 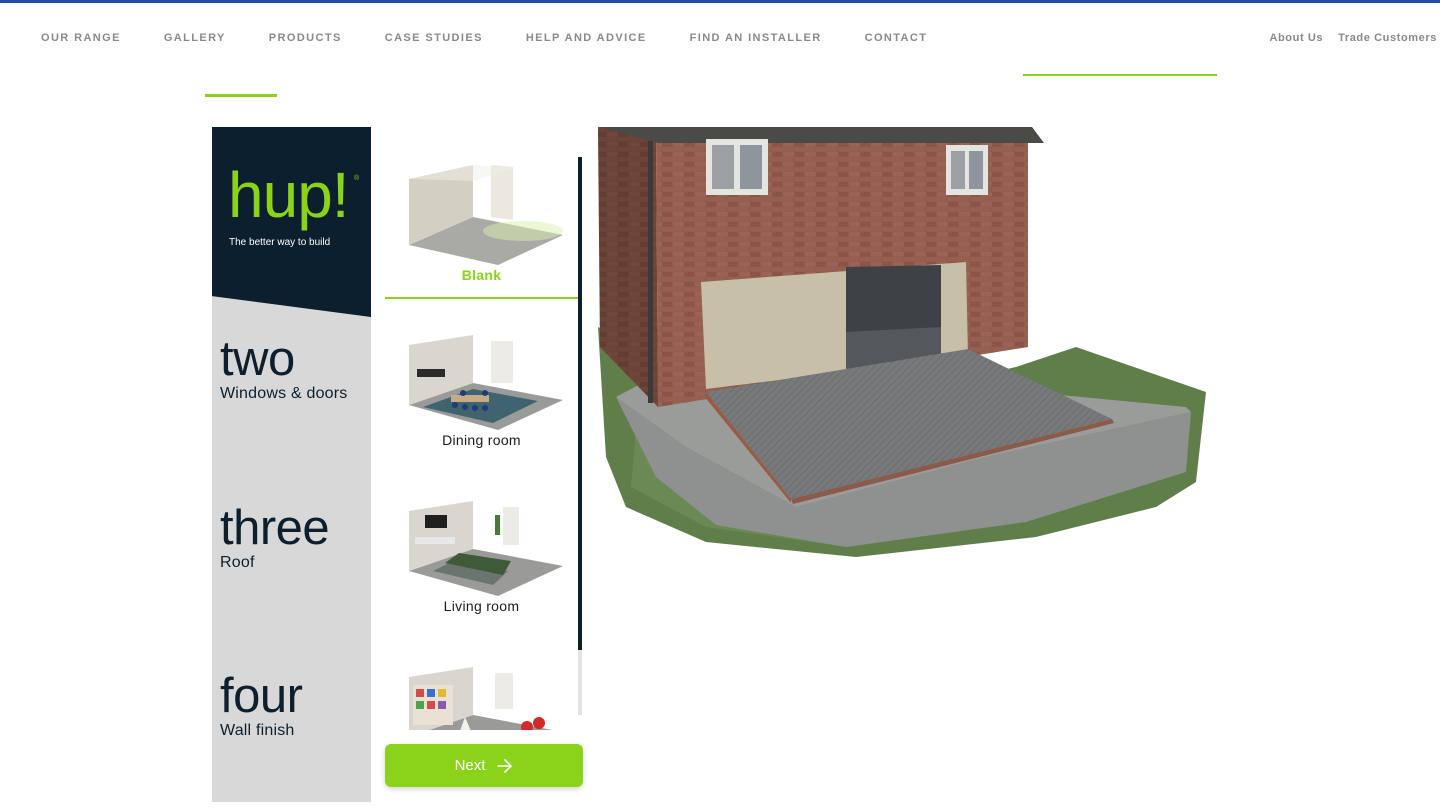 What do you see at coordinates (756, 38) in the screenshot?
I see `nav-find-an-installer: FIND AN INSTALLER` at bounding box center [756, 38].